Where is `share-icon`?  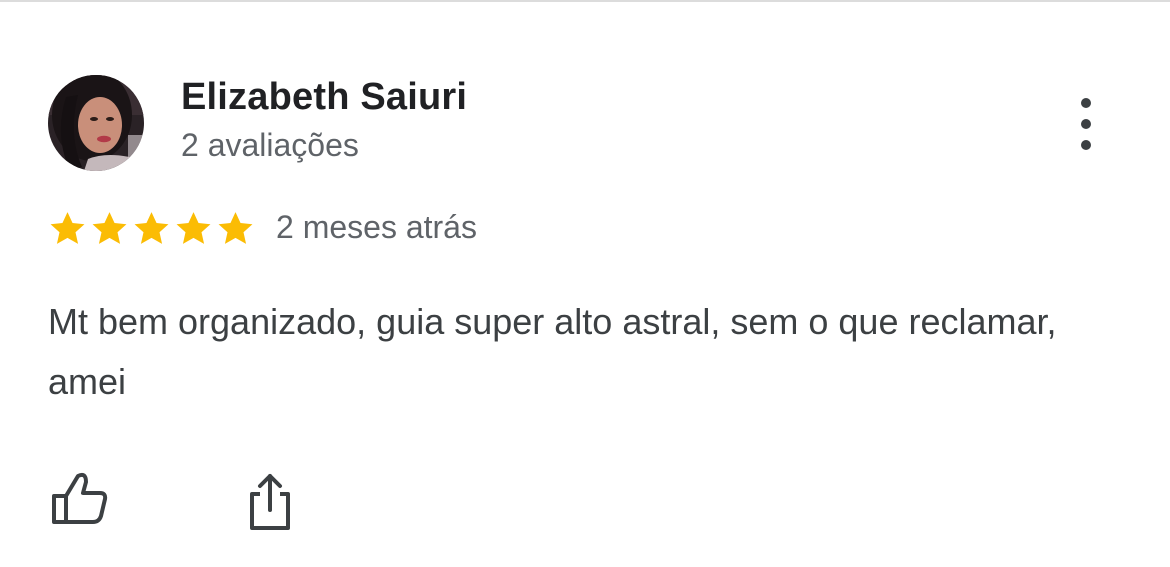
share-icon is located at coordinates (270, 502).